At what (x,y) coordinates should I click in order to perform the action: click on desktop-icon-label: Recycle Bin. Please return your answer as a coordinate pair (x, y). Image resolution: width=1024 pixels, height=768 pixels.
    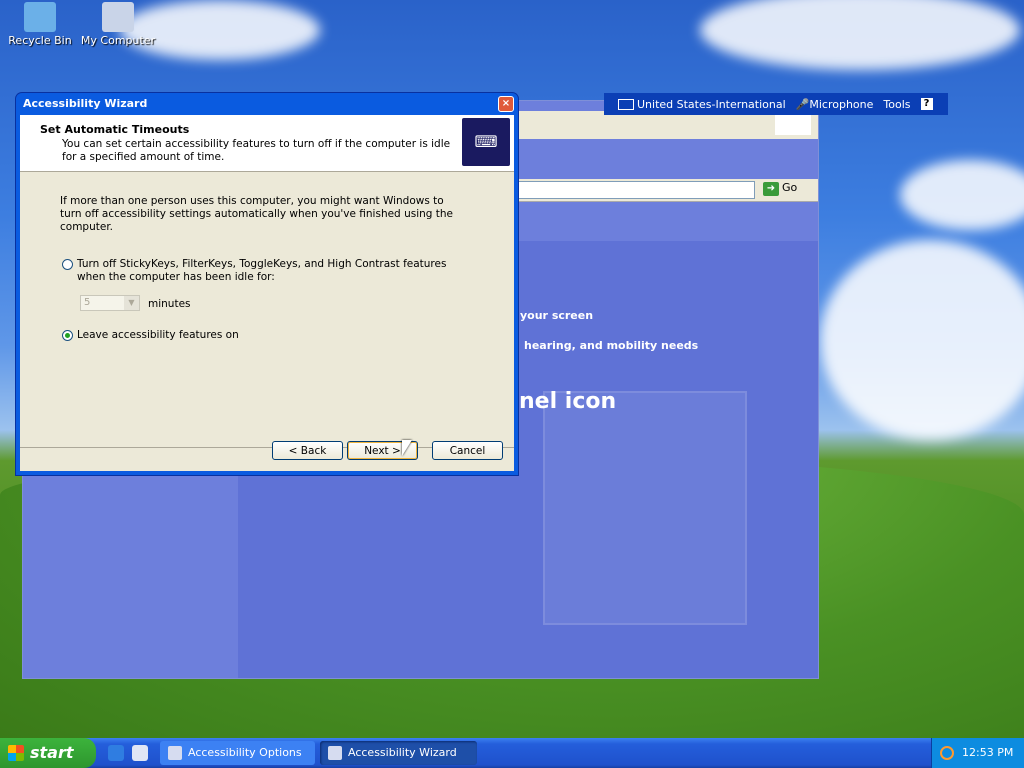
    Looking at the image, I should click on (40, 40).